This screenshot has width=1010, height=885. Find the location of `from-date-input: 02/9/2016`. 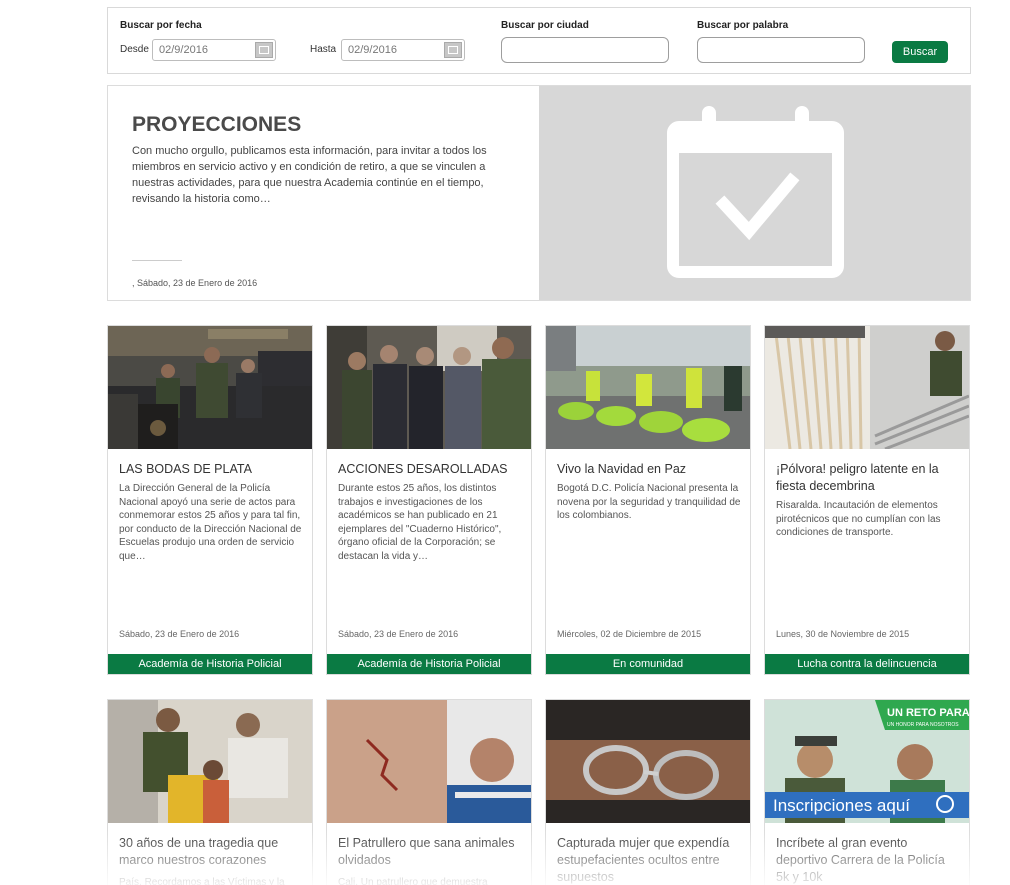

from-date-input: 02/9/2016 is located at coordinates (214, 50).